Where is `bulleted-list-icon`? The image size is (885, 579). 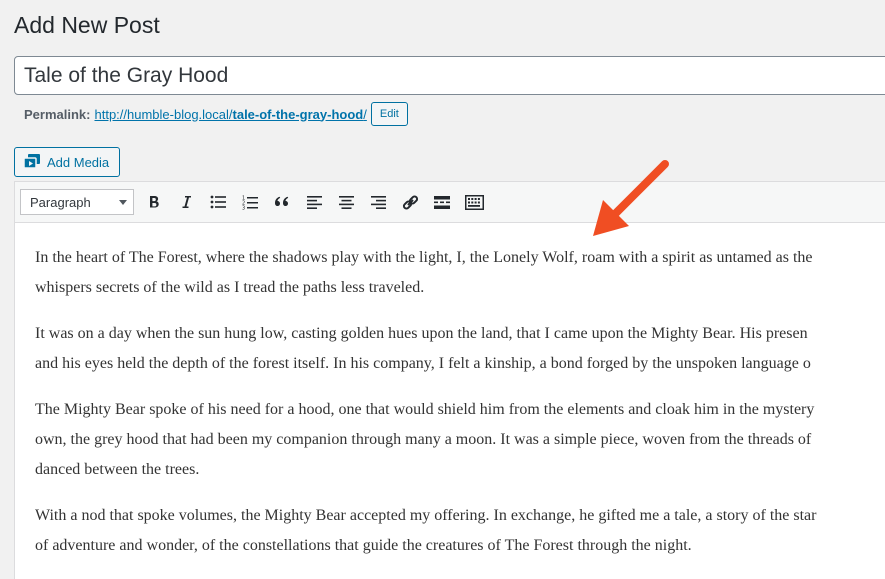 bulleted-list-icon is located at coordinates (218, 202).